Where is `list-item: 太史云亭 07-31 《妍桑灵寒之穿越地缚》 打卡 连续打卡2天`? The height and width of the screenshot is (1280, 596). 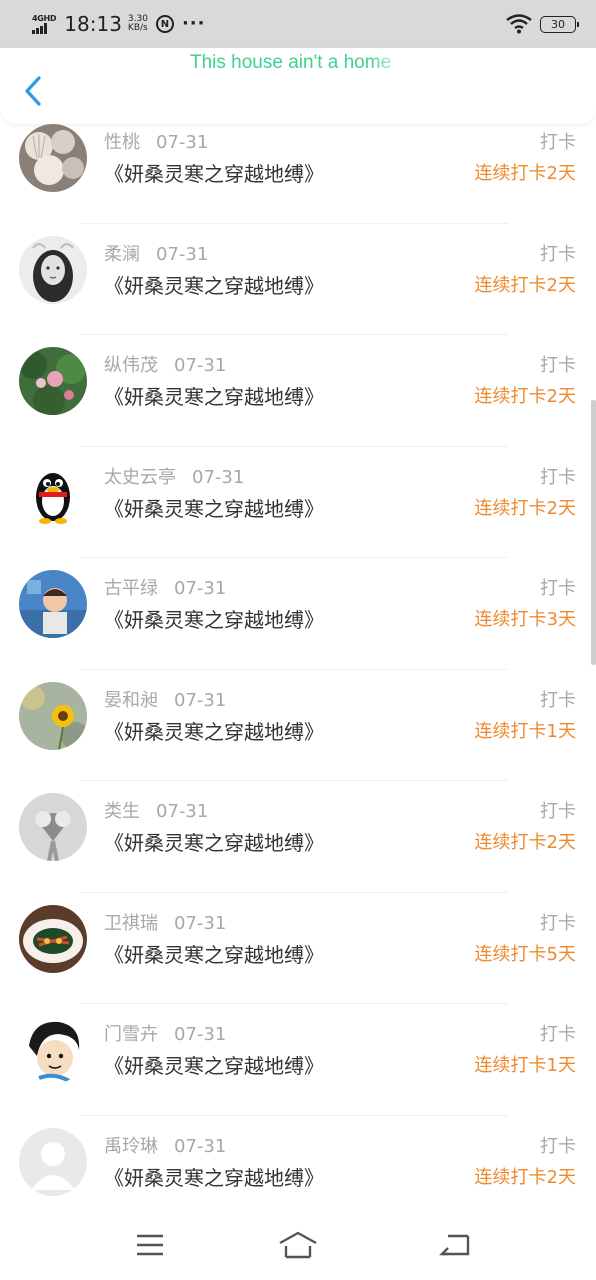
list-item: 太史云亭 07-31 《妍桑灵寒之穿越地缚》 打卡 连续打卡2天 is located at coordinates (298, 502).